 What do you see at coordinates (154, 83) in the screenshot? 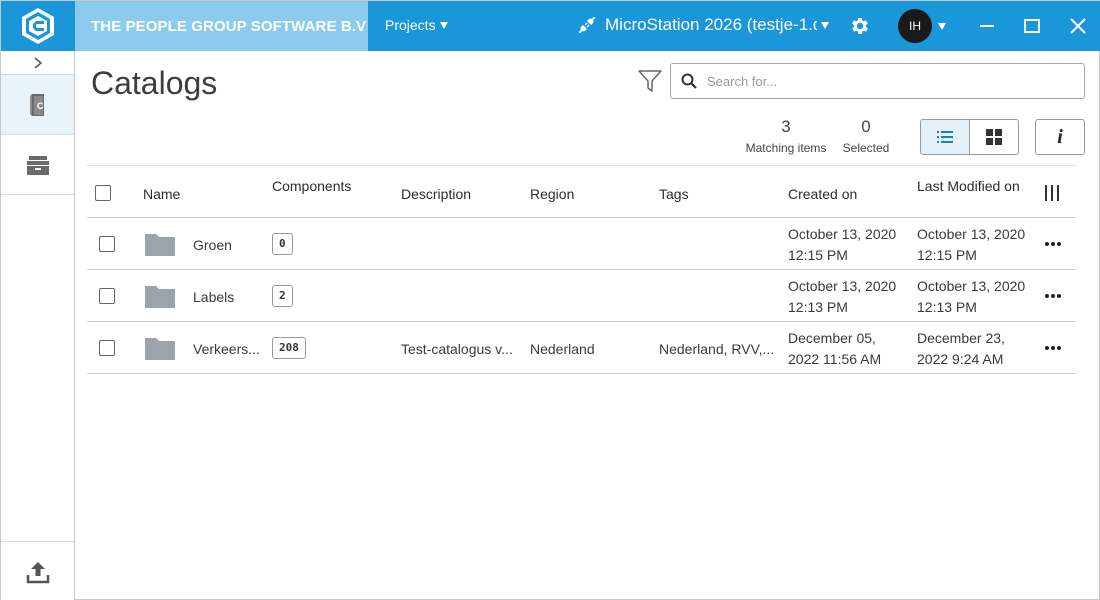
I see `page-title: Catalogs` at bounding box center [154, 83].